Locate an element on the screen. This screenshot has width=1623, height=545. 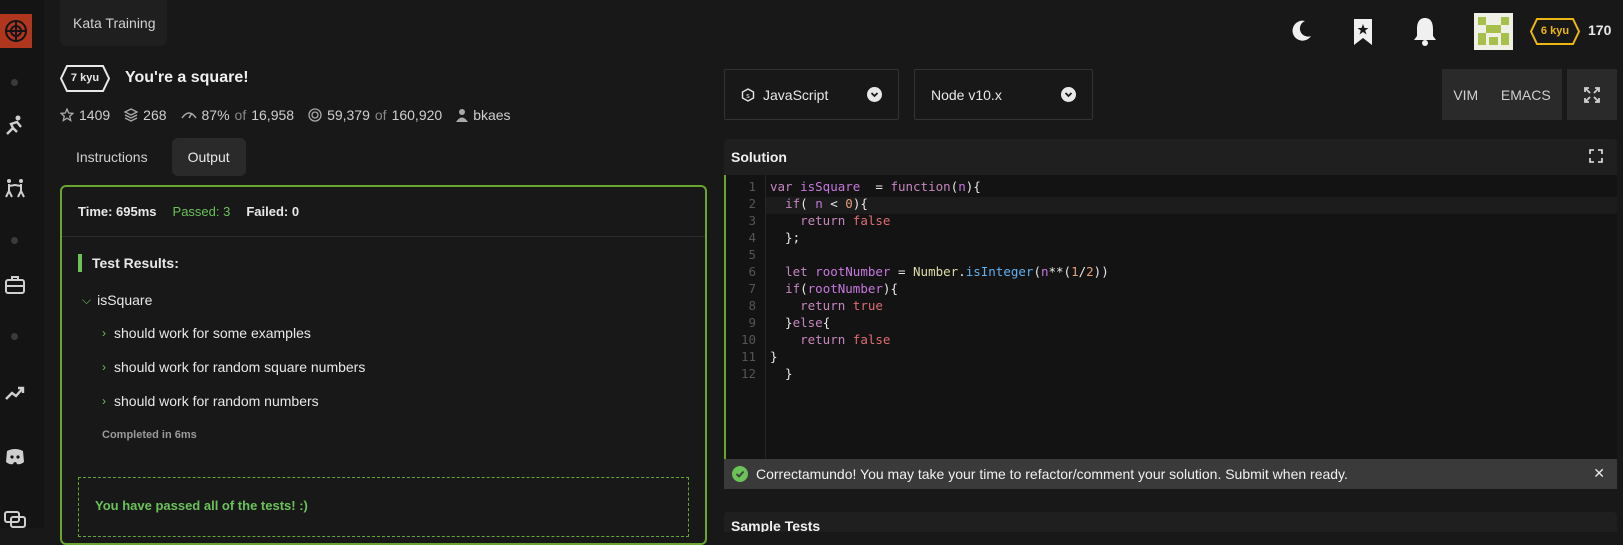
satisfaction-stat: 87% of 16,958 is located at coordinates (237, 115).